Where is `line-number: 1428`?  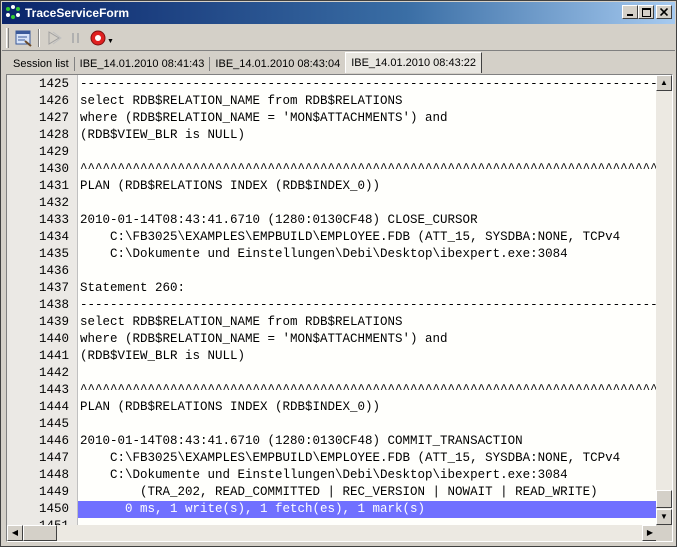 line-number: 1428 is located at coordinates (53, 135).